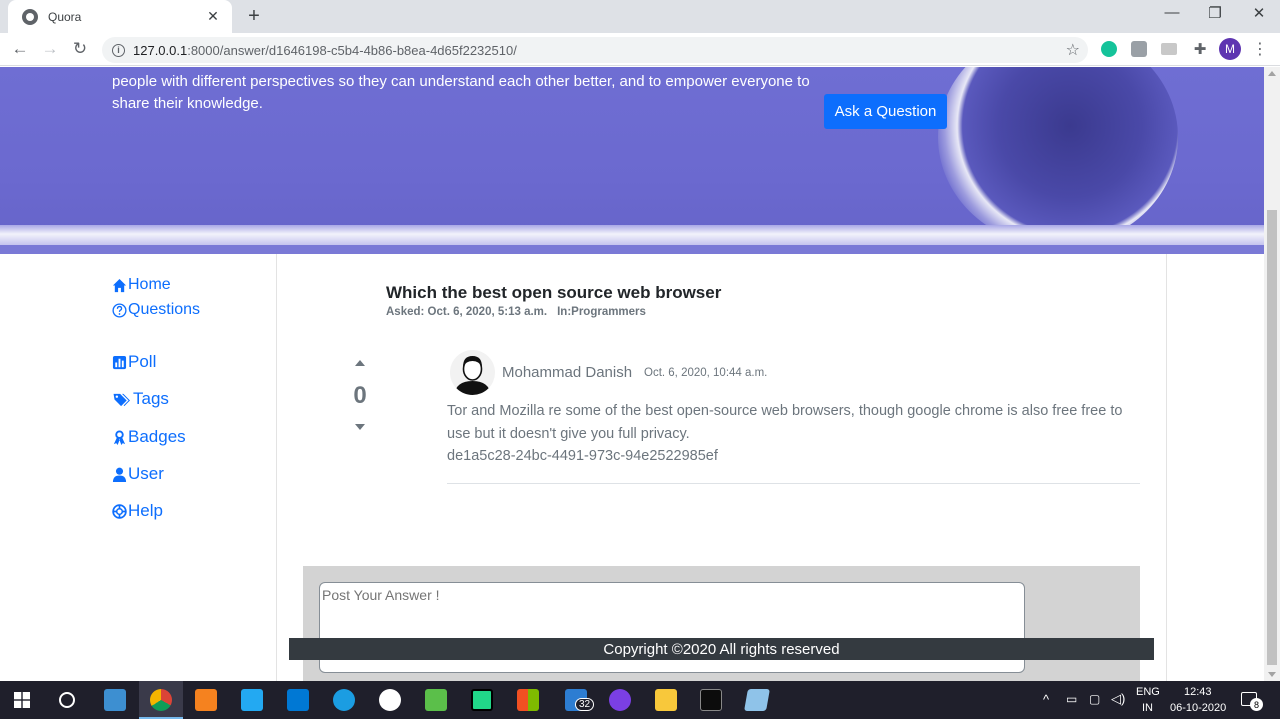  I want to click on sidebar-item-label: Badges, so click(157, 436).